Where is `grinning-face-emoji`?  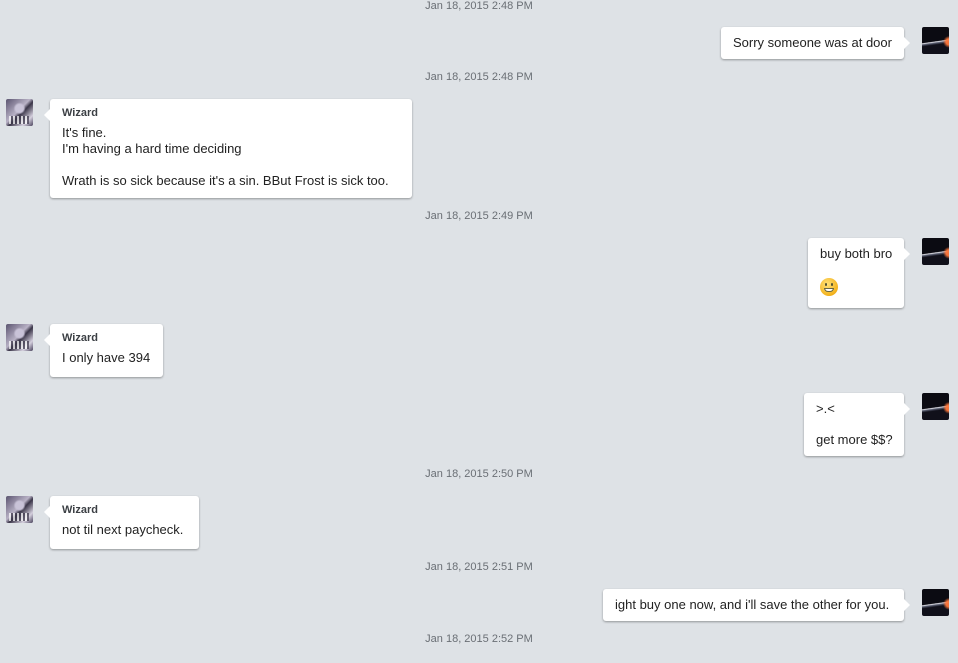
grinning-face-emoji is located at coordinates (829, 287).